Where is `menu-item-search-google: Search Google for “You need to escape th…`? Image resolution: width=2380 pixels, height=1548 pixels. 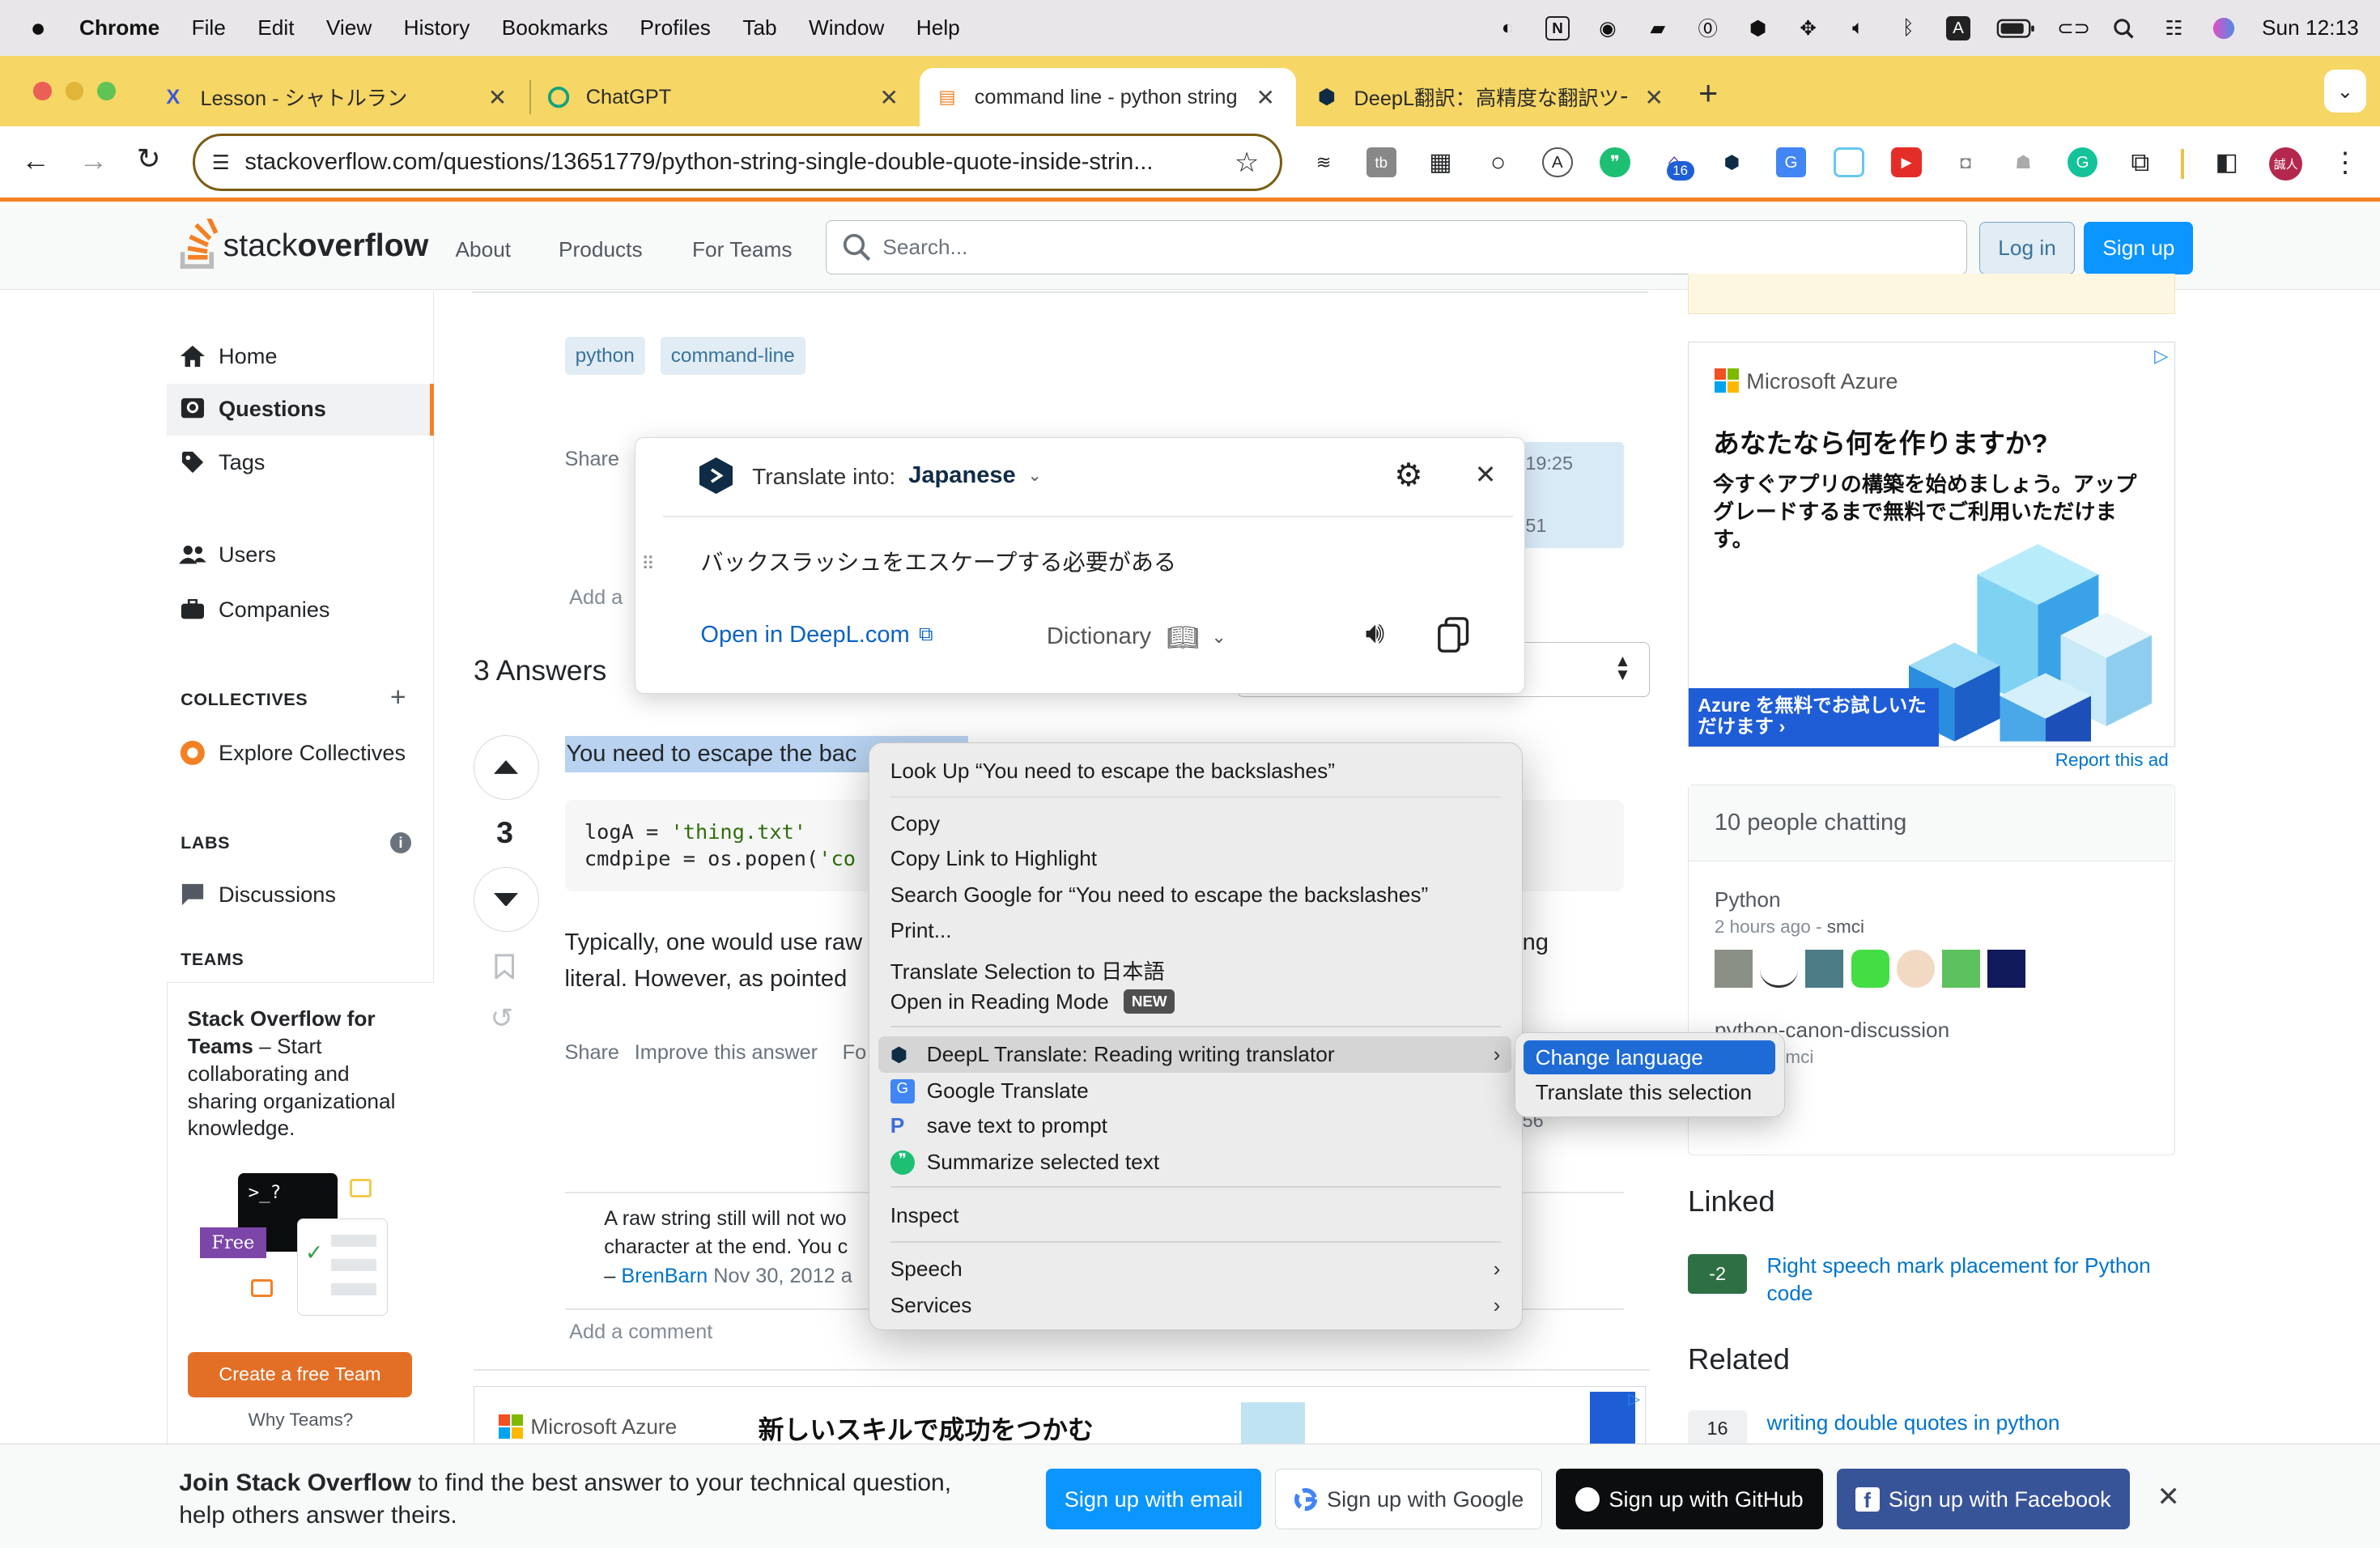 menu-item-search-google: Search Google for “You need to escape th… is located at coordinates (1159, 895).